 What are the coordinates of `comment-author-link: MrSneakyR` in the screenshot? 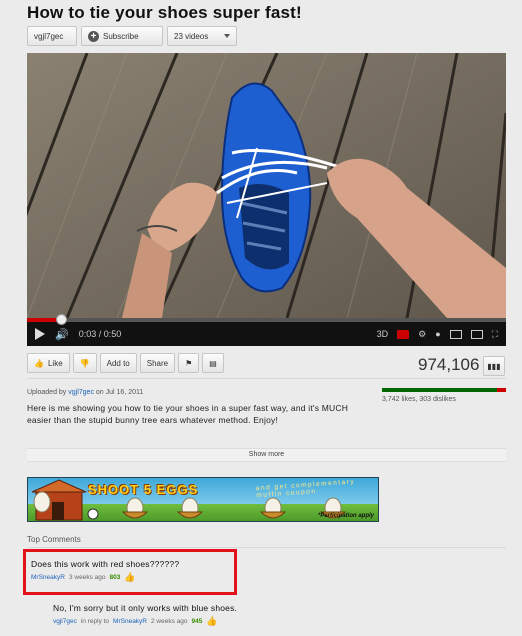 It's located at (48, 577).